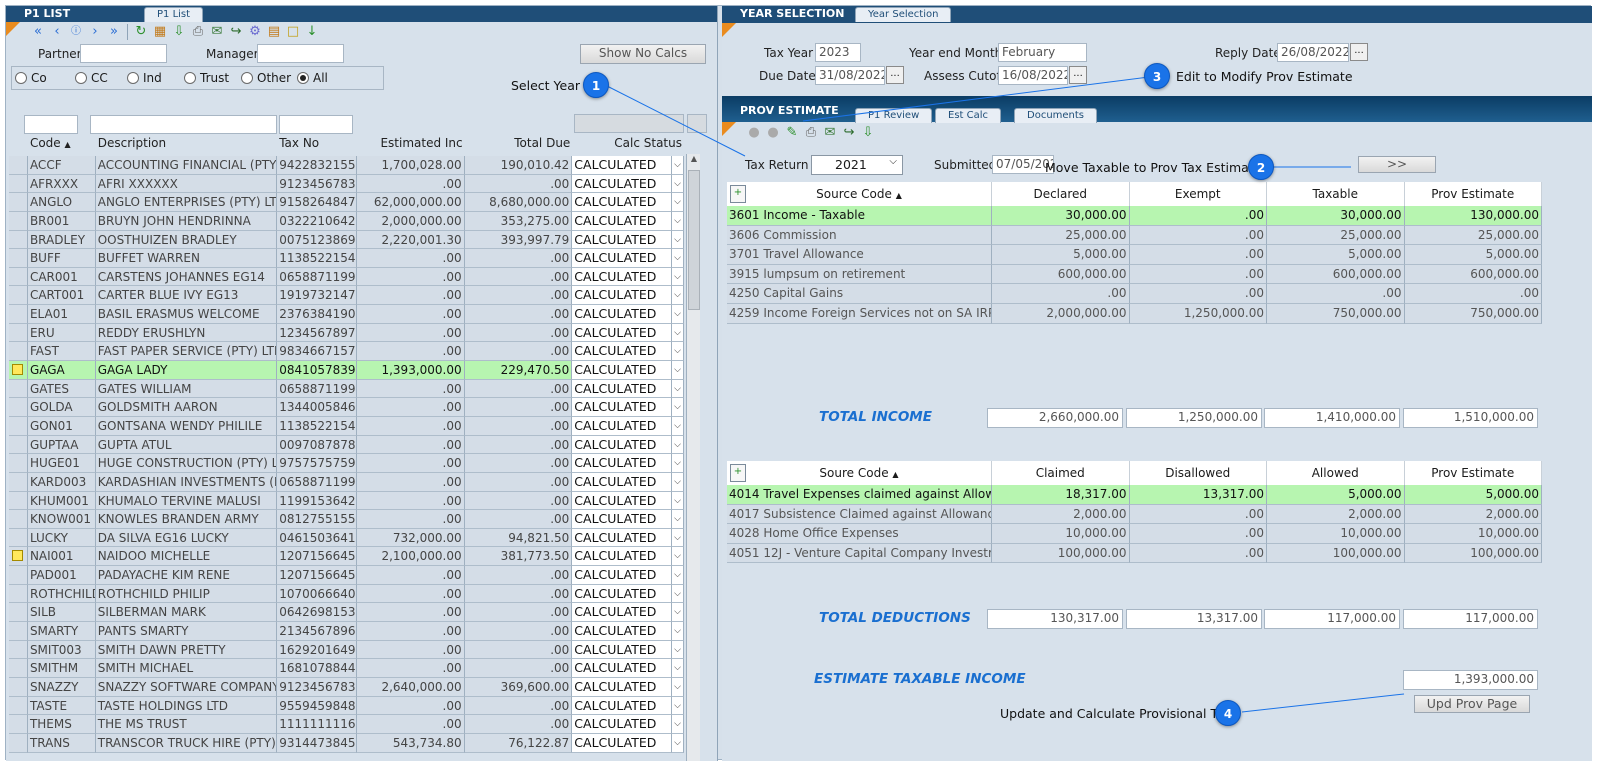 The width and height of the screenshot is (1598, 766). I want to click on move-to-prov-estimate-button: >>, so click(1397, 164).